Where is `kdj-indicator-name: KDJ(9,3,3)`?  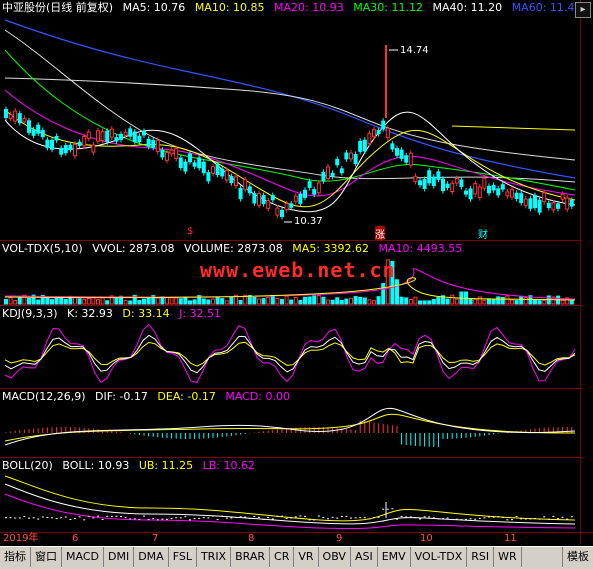
kdj-indicator-name: KDJ(9,3,3) is located at coordinates (30, 313).